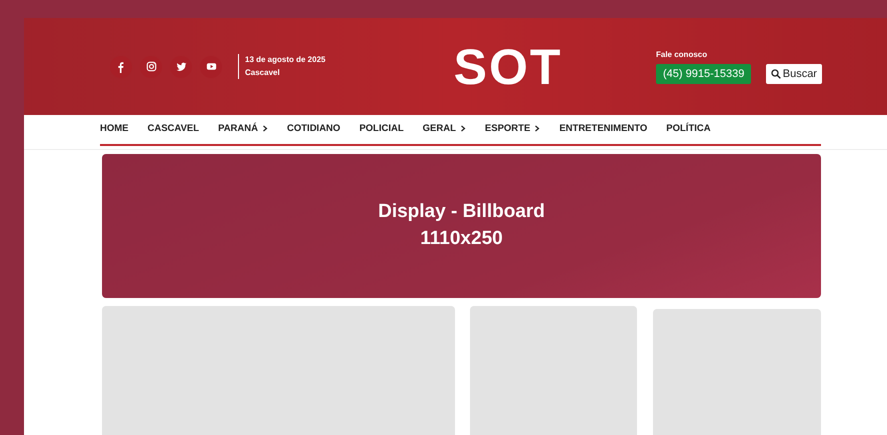  I want to click on bird-icon, so click(181, 67).